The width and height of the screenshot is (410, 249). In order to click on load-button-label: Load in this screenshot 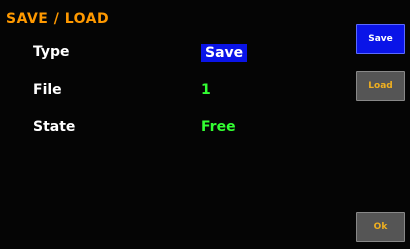, I will do `click(380, 86)`.